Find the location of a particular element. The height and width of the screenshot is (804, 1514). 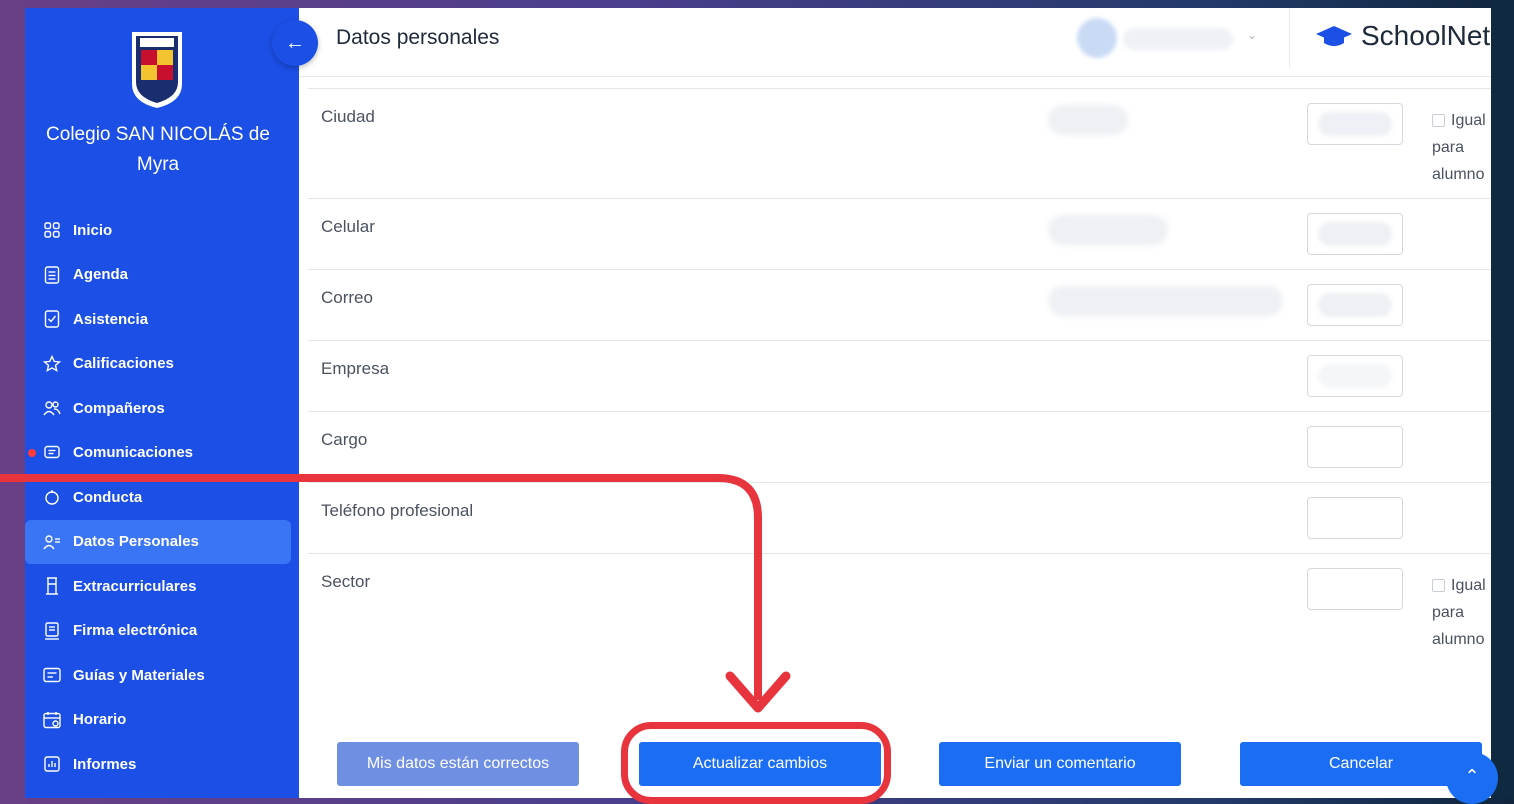

chevron-up-icon: ⌃ is located at coordinates (1472, 776).